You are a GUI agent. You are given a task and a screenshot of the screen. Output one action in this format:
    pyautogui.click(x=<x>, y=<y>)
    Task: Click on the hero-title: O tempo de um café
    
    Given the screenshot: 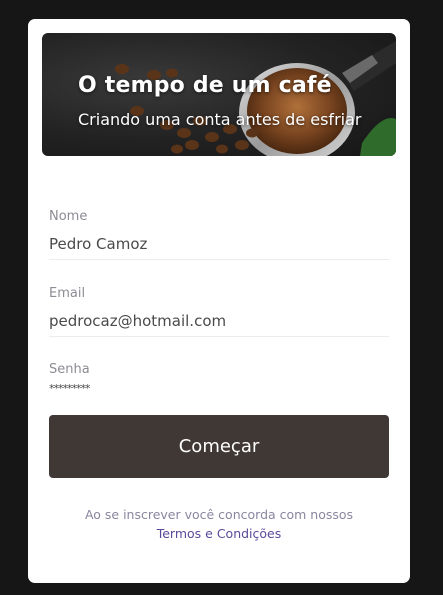 What is the action you would take?
    pyautogui.click(x=205, y=85)
    